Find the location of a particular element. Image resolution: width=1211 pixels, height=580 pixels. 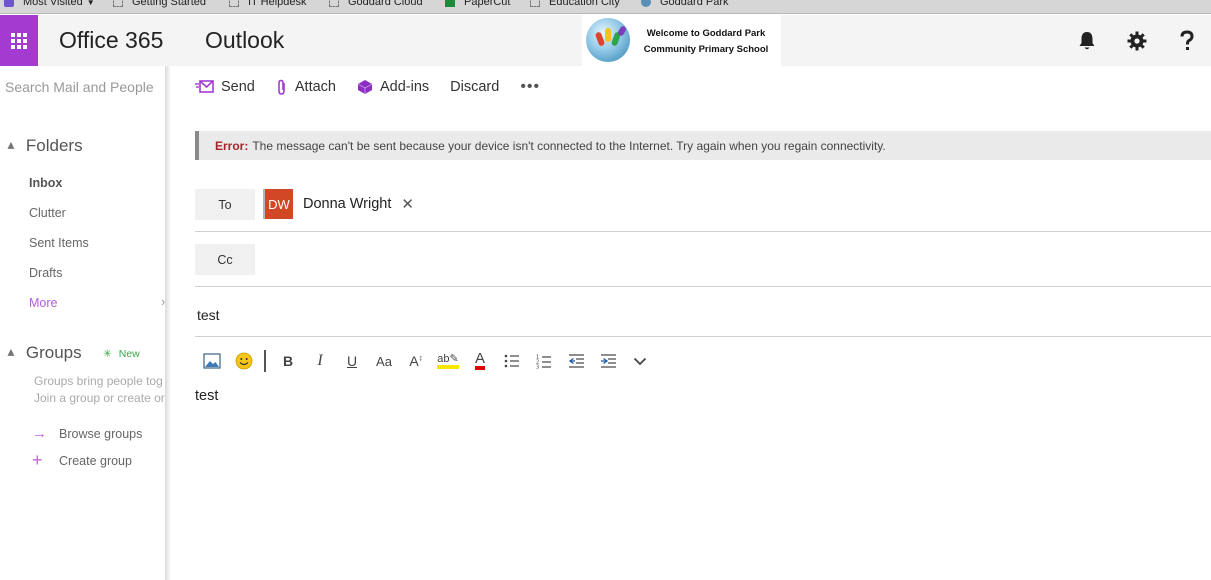

numbered-list-icon: 1 2 3 is located at coordinates (543, 361).